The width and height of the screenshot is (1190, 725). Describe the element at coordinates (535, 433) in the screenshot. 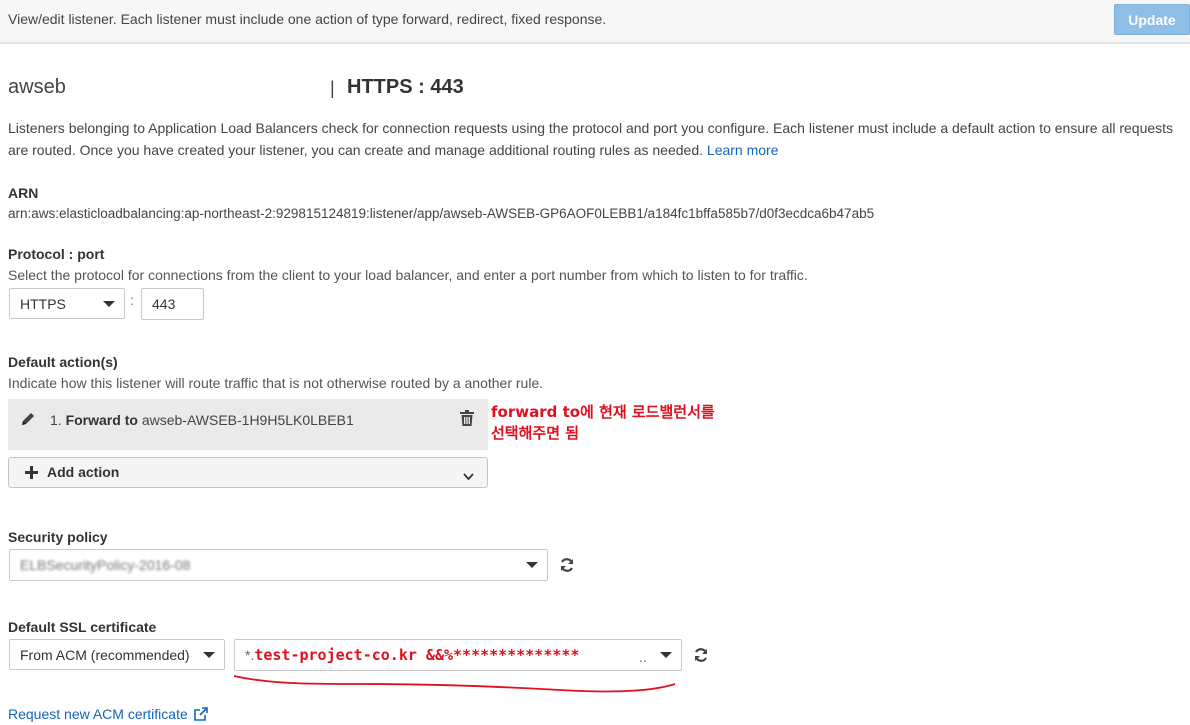

I see `annotation-line-2: 선택해주면 됨` at that location.